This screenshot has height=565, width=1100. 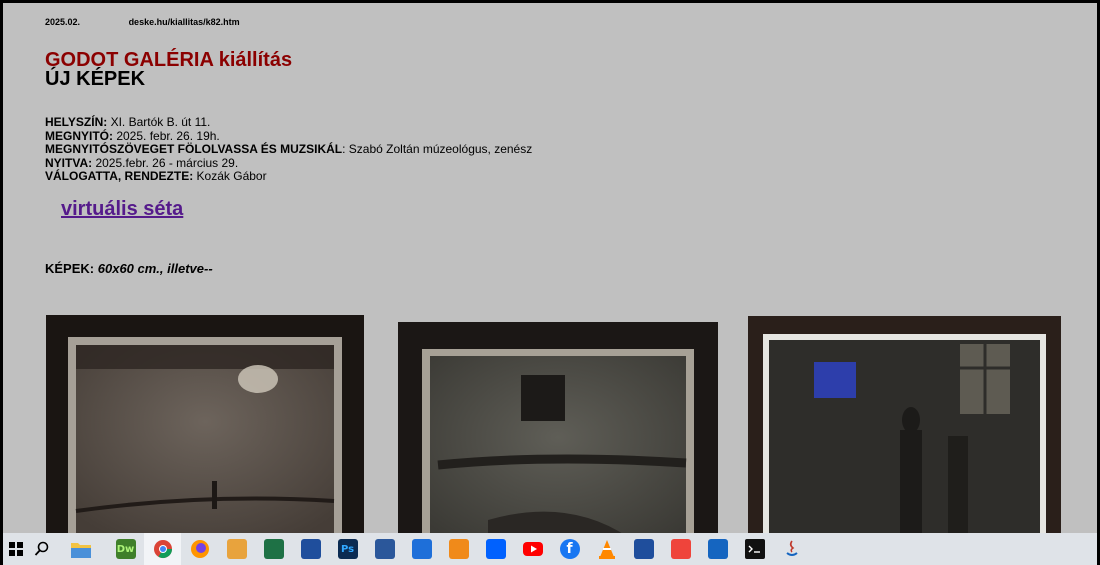 I want to click on firefox-icon, so click(x=200, y=549).